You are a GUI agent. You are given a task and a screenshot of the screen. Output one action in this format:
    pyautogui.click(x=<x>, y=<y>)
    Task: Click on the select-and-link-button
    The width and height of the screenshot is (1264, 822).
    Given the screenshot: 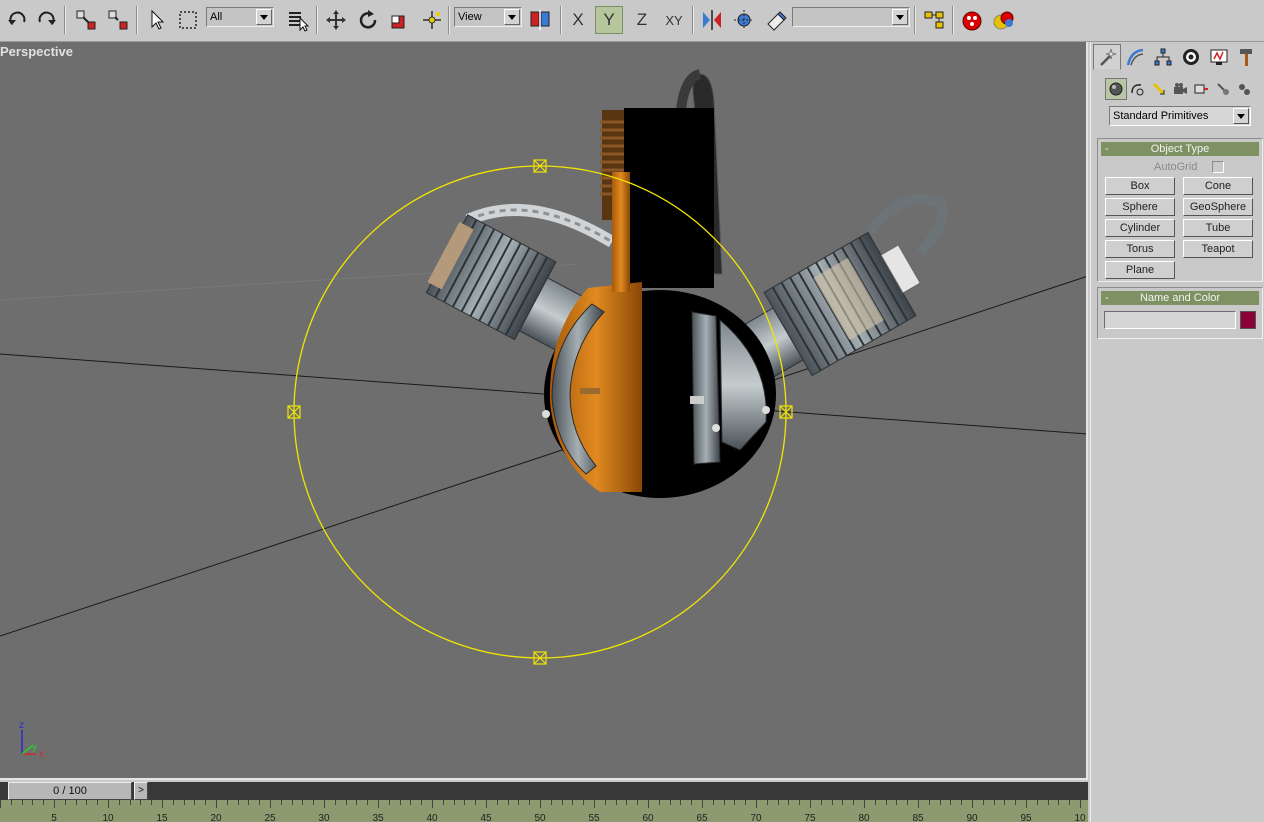 What is the action you would take?
    pyautogui.click(x=86, y=20)
    